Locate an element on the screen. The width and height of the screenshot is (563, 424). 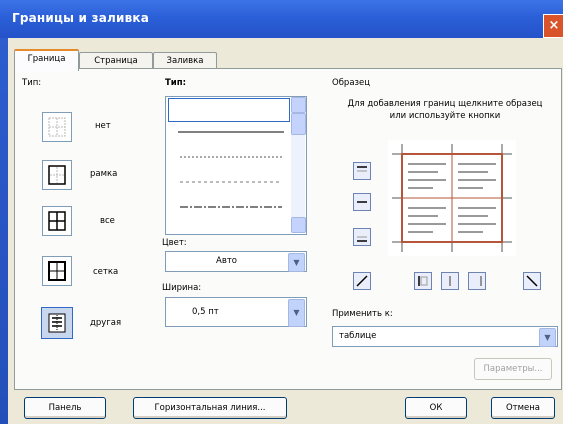
custom-icon is located at coordinates (57, 323).